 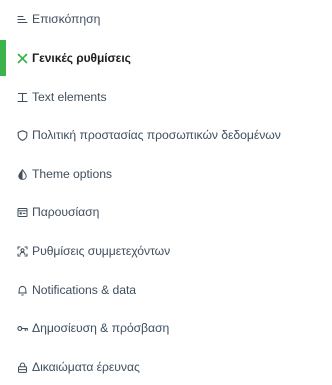 What do you see at coordinates (22, 58) in the screenshot?
I see `tools-icon` at bounding box center [22, 58].